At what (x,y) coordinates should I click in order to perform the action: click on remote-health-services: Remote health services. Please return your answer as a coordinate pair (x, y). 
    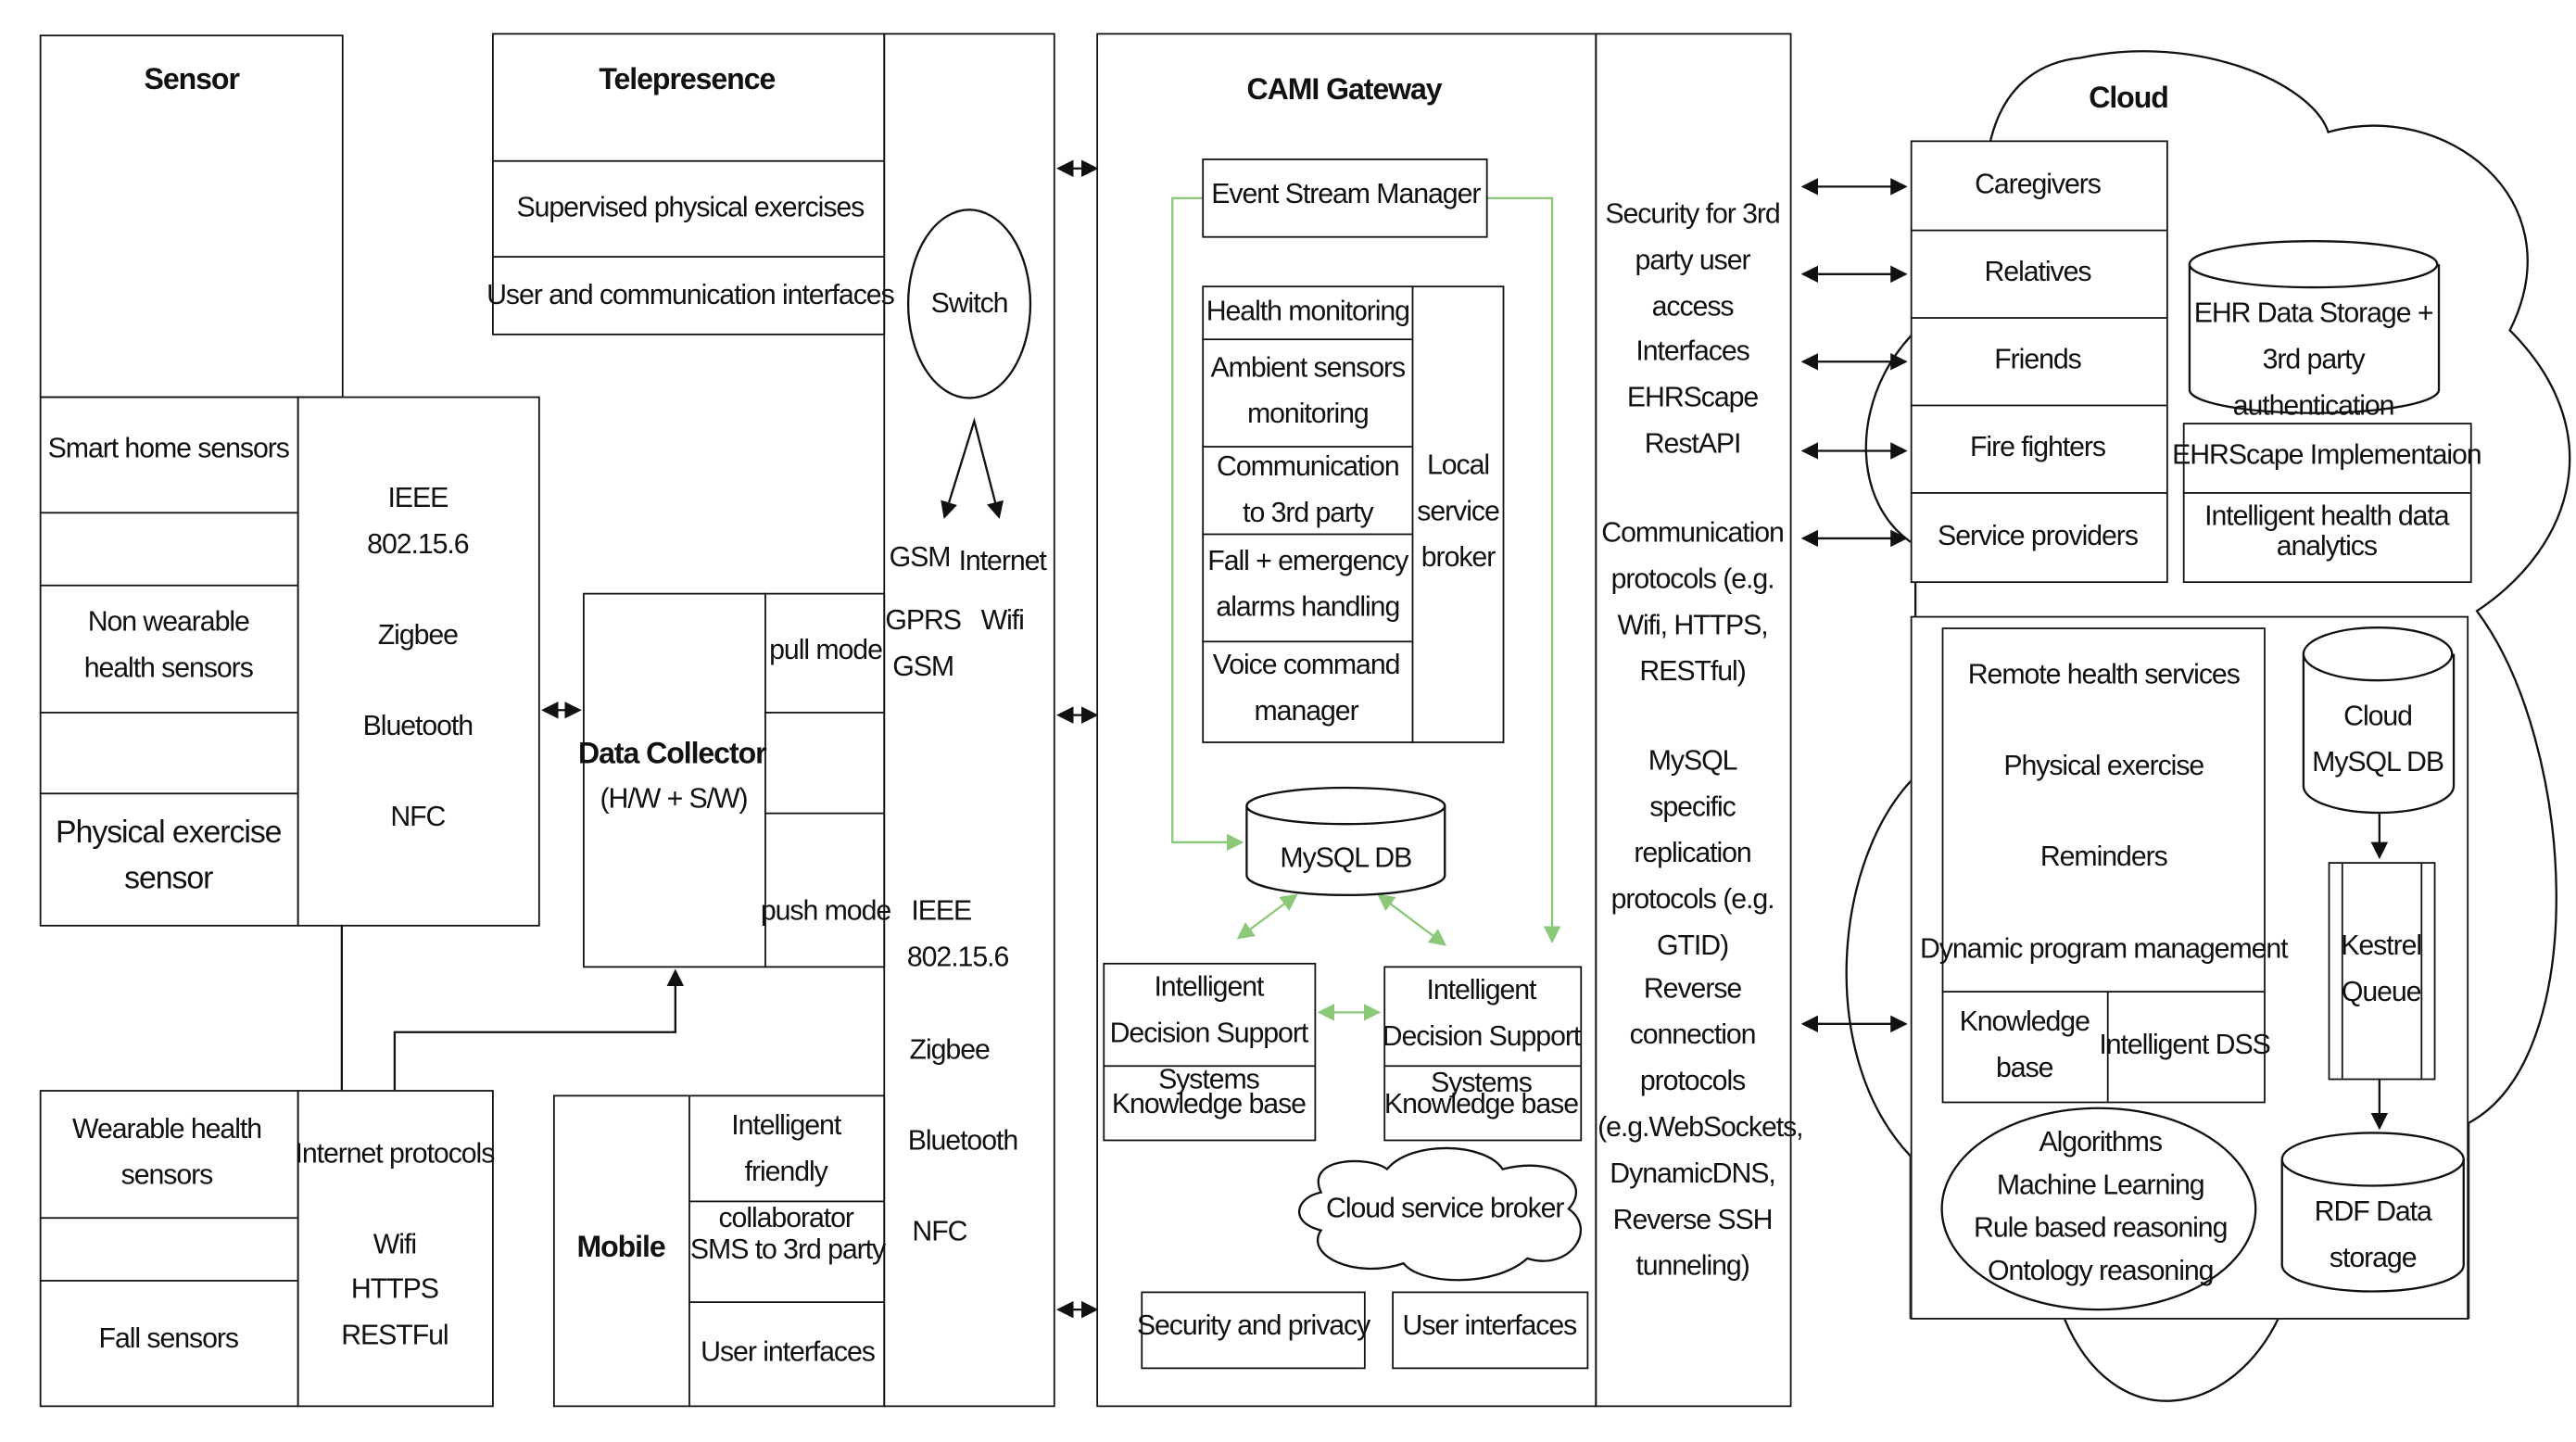
    Looking at the image, I should click on (2104, 674).